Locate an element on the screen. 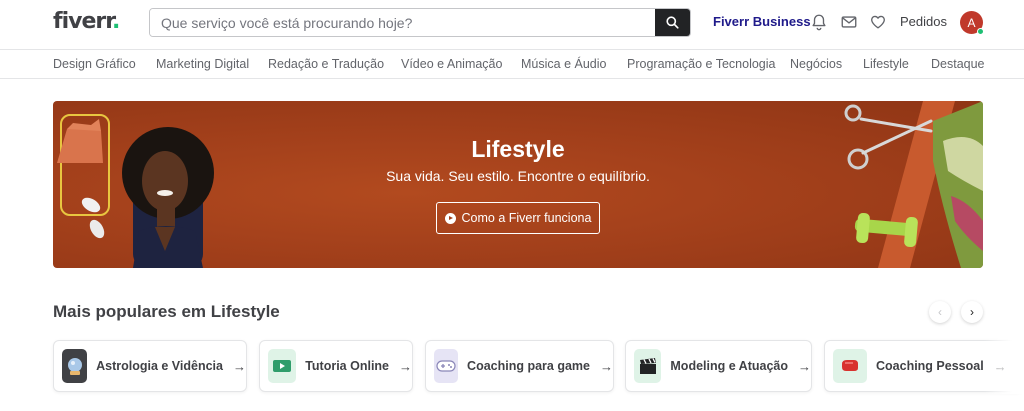  popular-card-label: Tutoria Online is located at coordinates (347, 366).